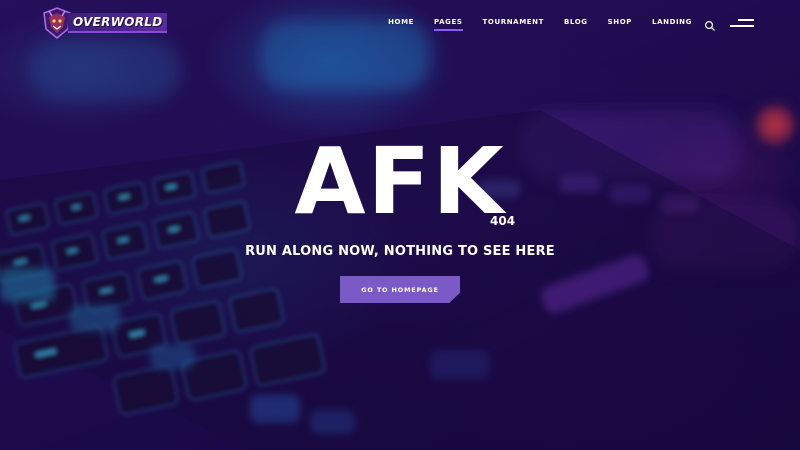 This screenshot has height=450, width=800. I want to click on title-wrap: AFK, so click(399, 182).